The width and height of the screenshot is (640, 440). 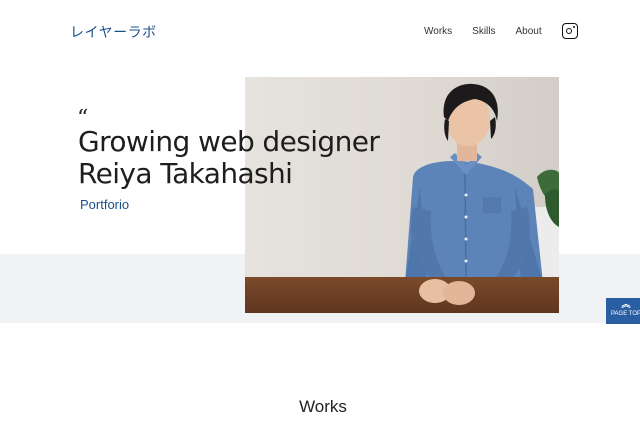 I want to click on works-section-heading: Works, so click(x=323, y=406).